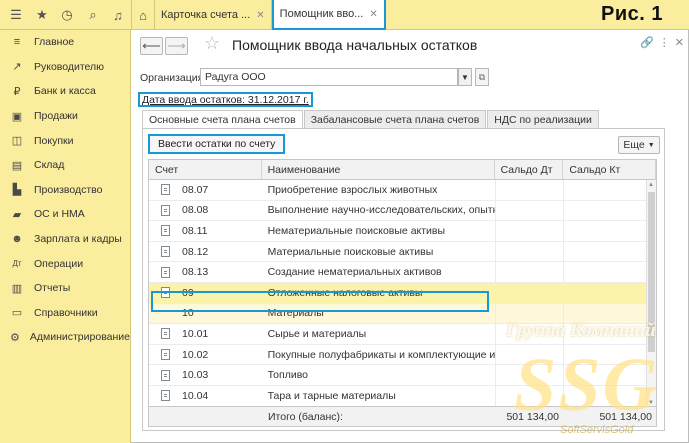 This screenshot has width=689, height=443. What do you see at coordinates (305, 416) in the screenshot?
I see `footer-label: Итого (баланс):` at bounding box center [305, 416].